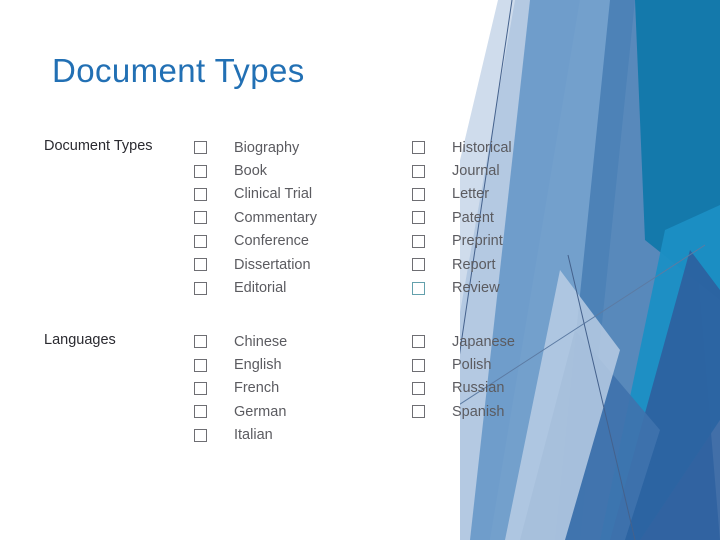 This screenshot has width=720, height=540. I want to click on checkbox-label: Letter, so click(471, 194).